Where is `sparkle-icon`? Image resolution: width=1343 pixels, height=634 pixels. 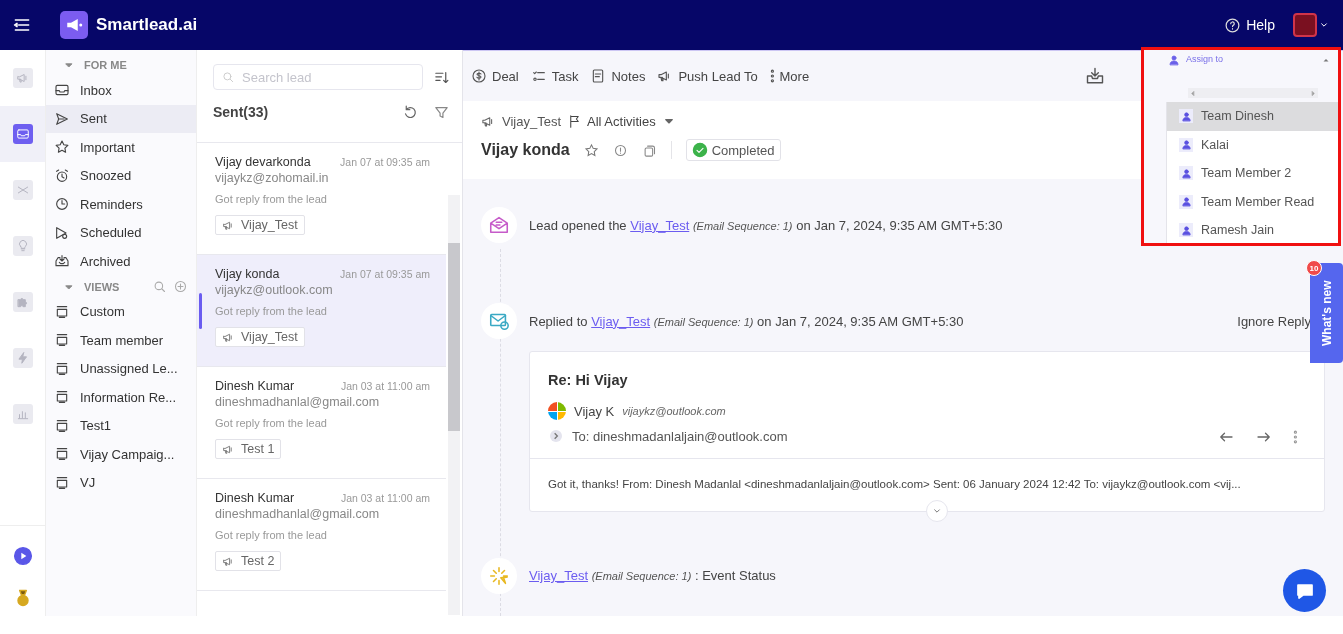
sparkle-icon is located at coordinates (499, 575).